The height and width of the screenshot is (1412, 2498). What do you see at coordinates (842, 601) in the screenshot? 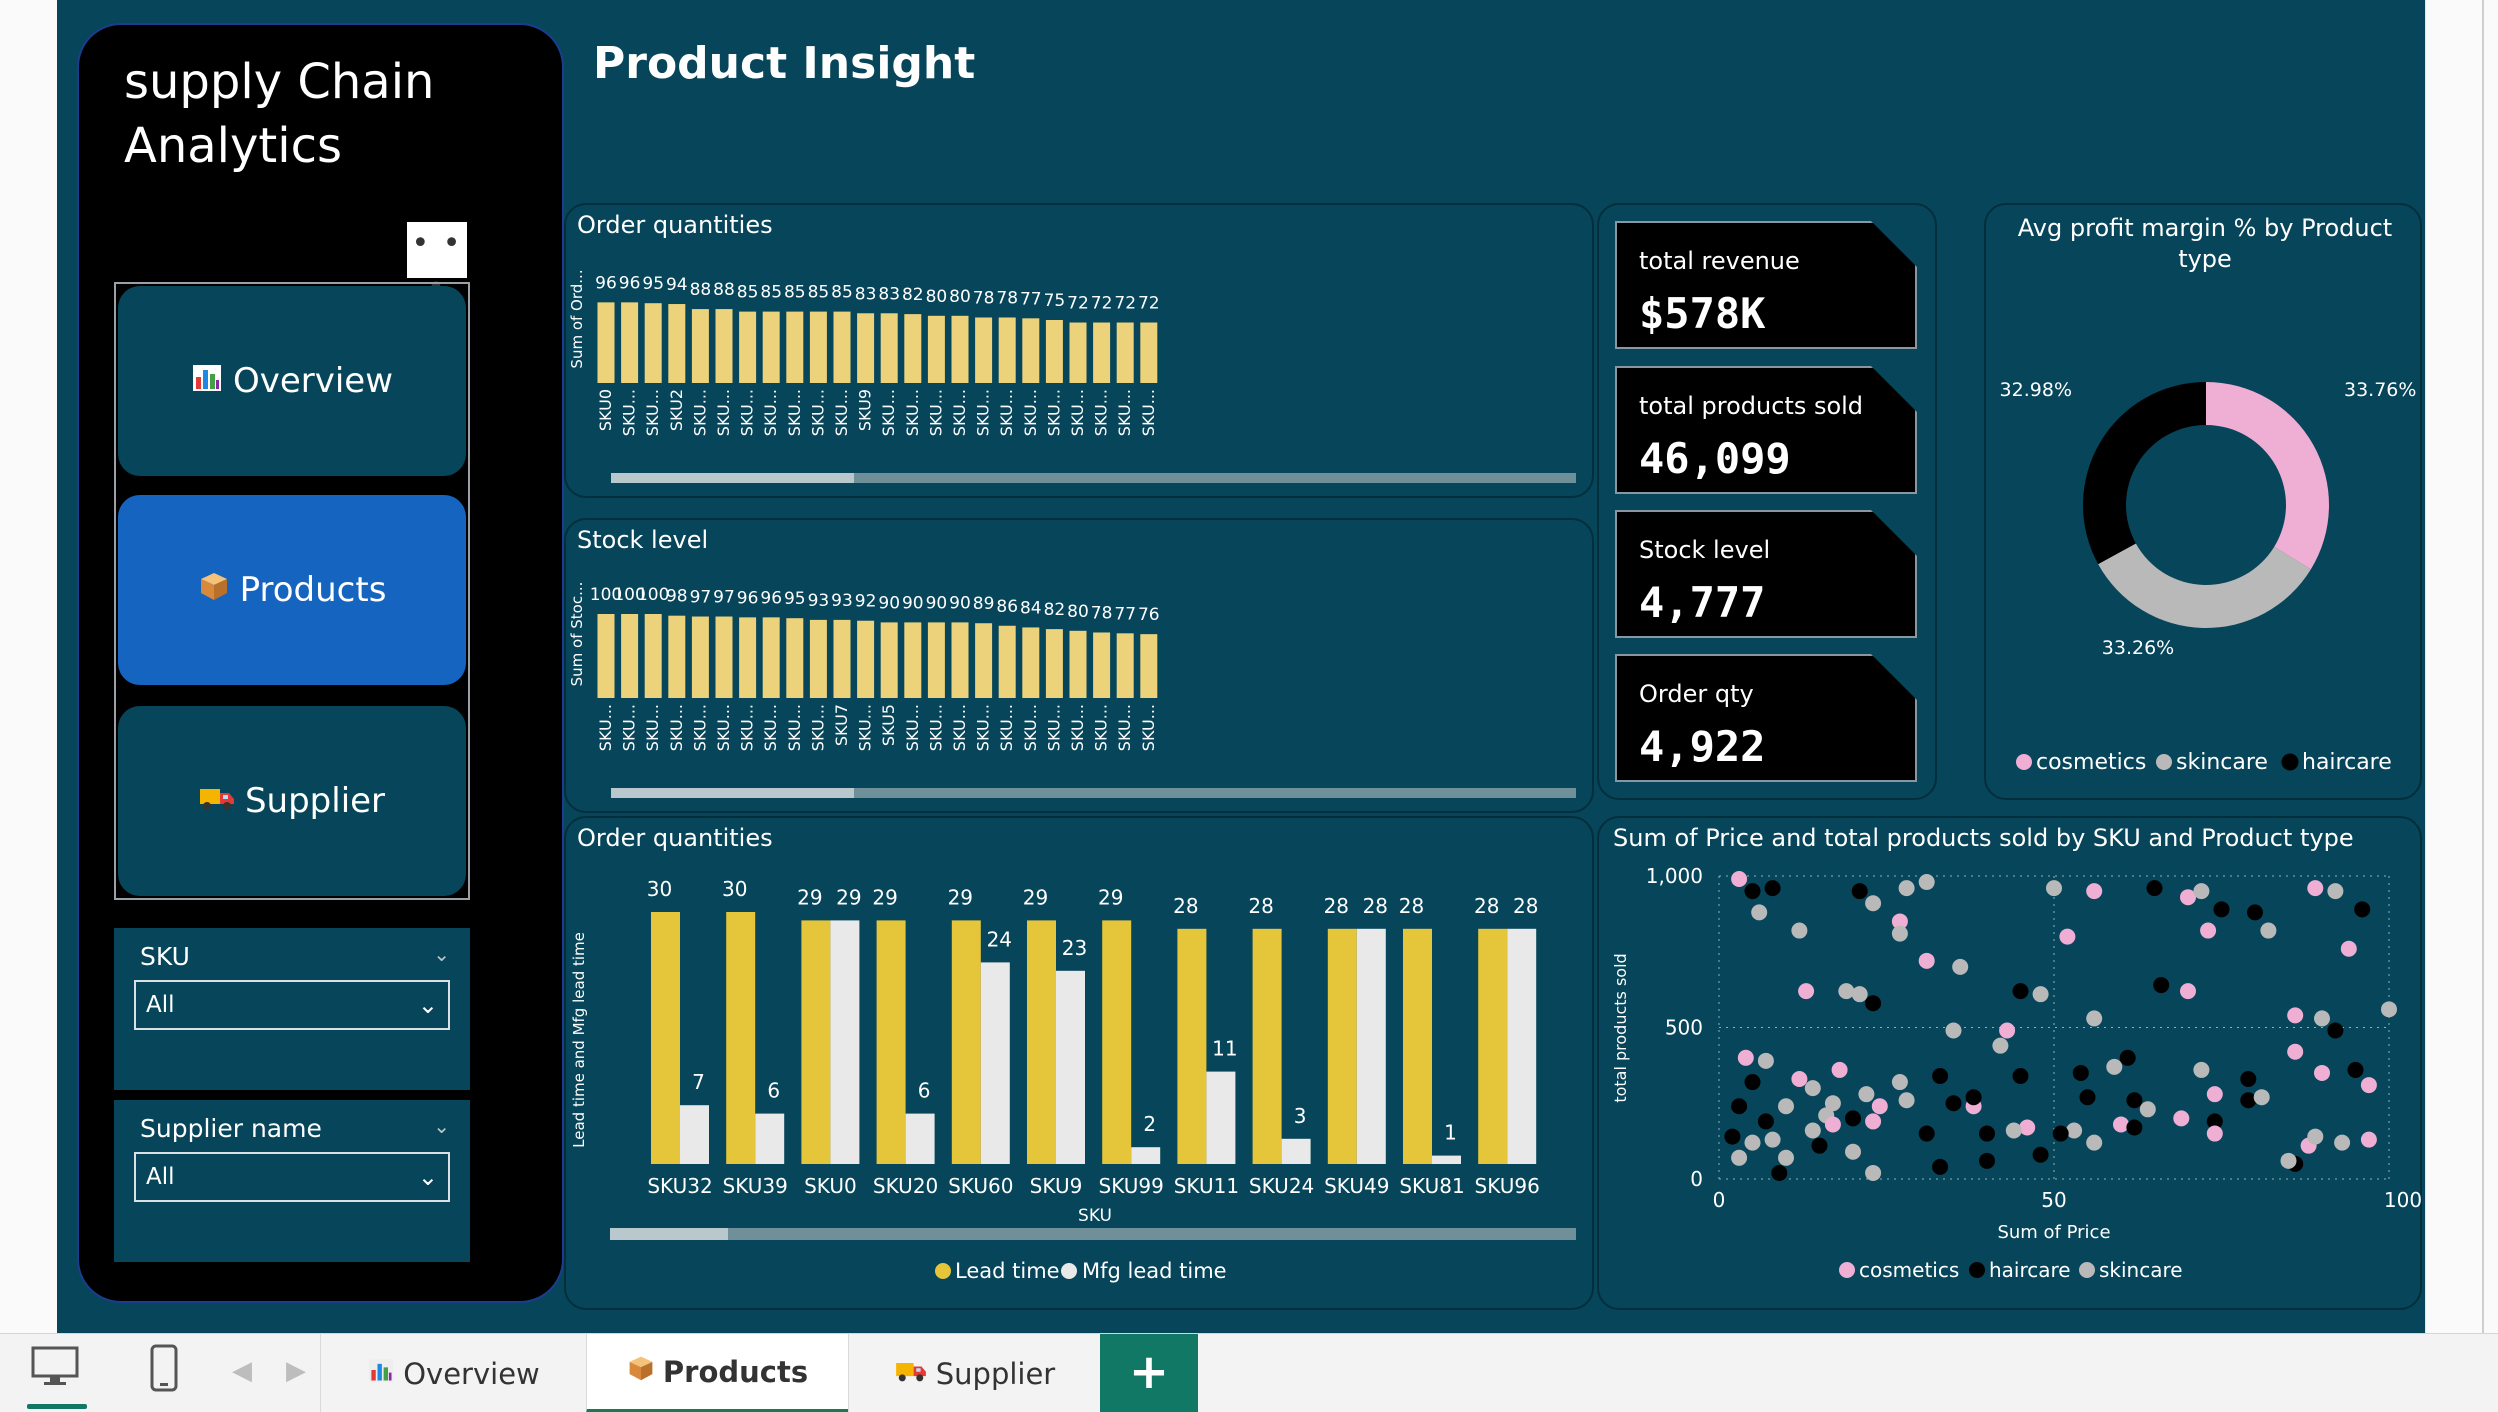
I see `data-label: 93` at bounding box center [842, 601].